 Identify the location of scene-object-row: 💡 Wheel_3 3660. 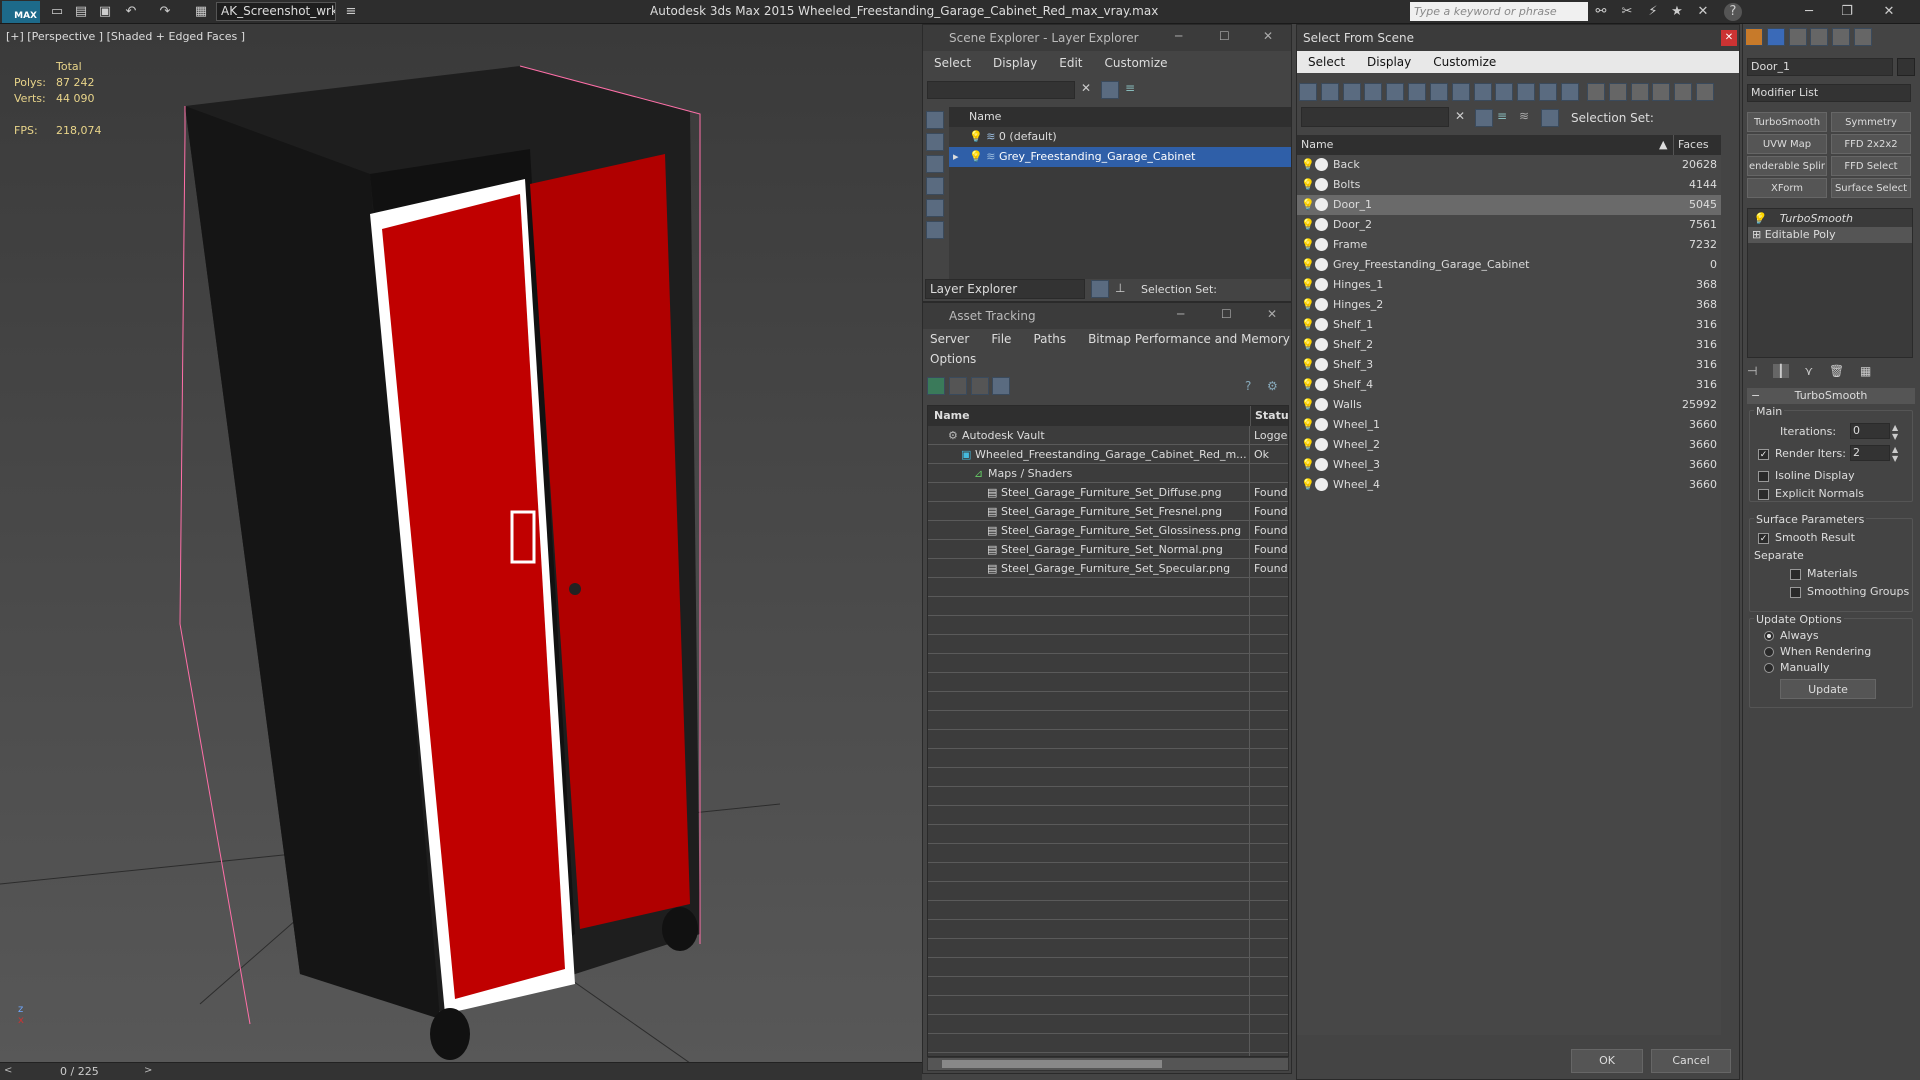
(1509, 465).